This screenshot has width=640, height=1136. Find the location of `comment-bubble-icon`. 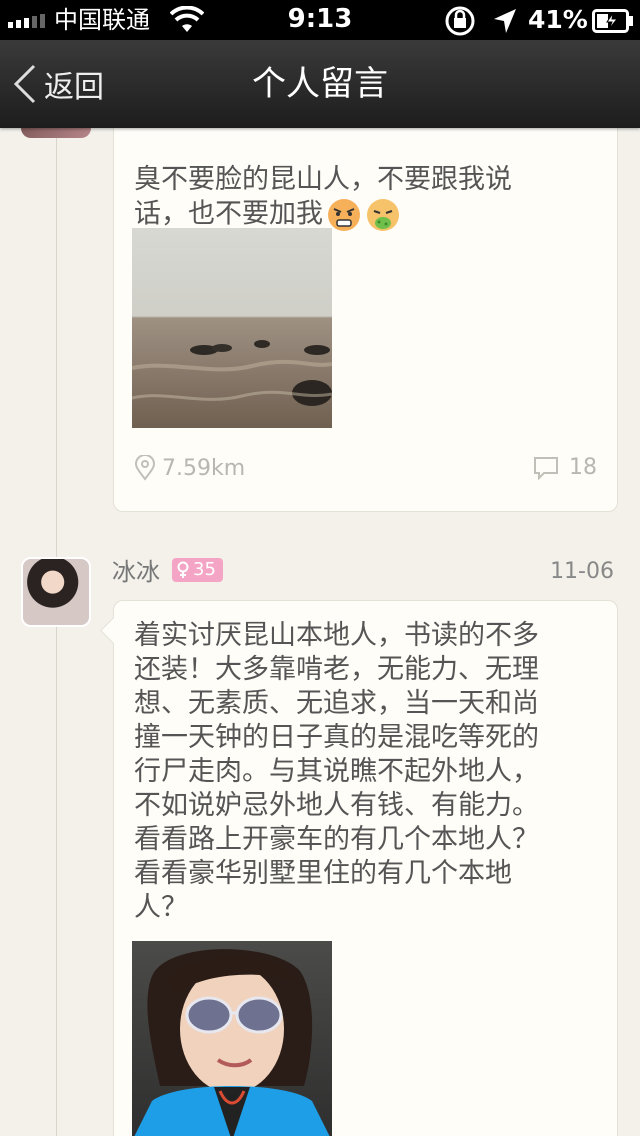

comment-bubble-icon is located at coordinates (546, 468).